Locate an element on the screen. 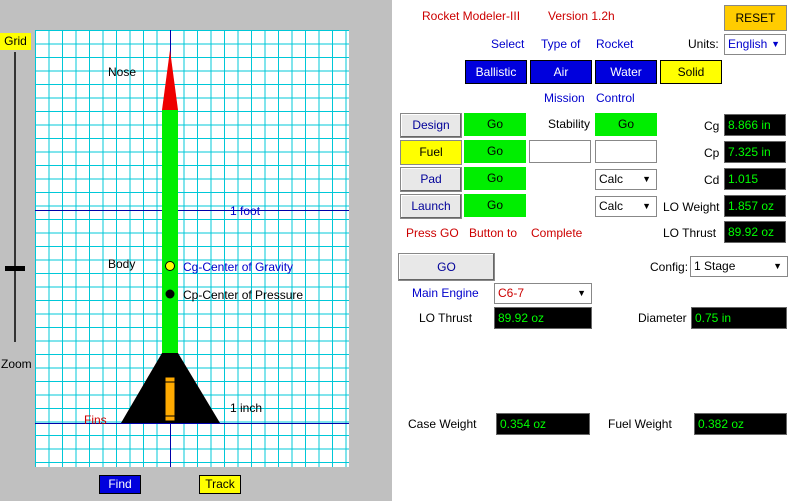  lo-weight-label: LO Weight is located at coordinates (691, 207).